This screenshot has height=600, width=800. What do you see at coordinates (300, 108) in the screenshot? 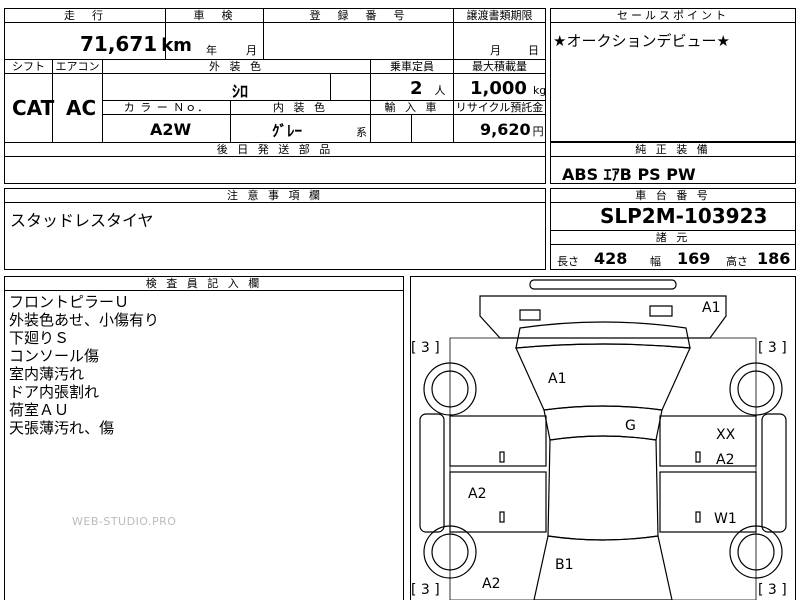
I see `interior-color-label: 内 装 色` at bounding box center [300, 108].